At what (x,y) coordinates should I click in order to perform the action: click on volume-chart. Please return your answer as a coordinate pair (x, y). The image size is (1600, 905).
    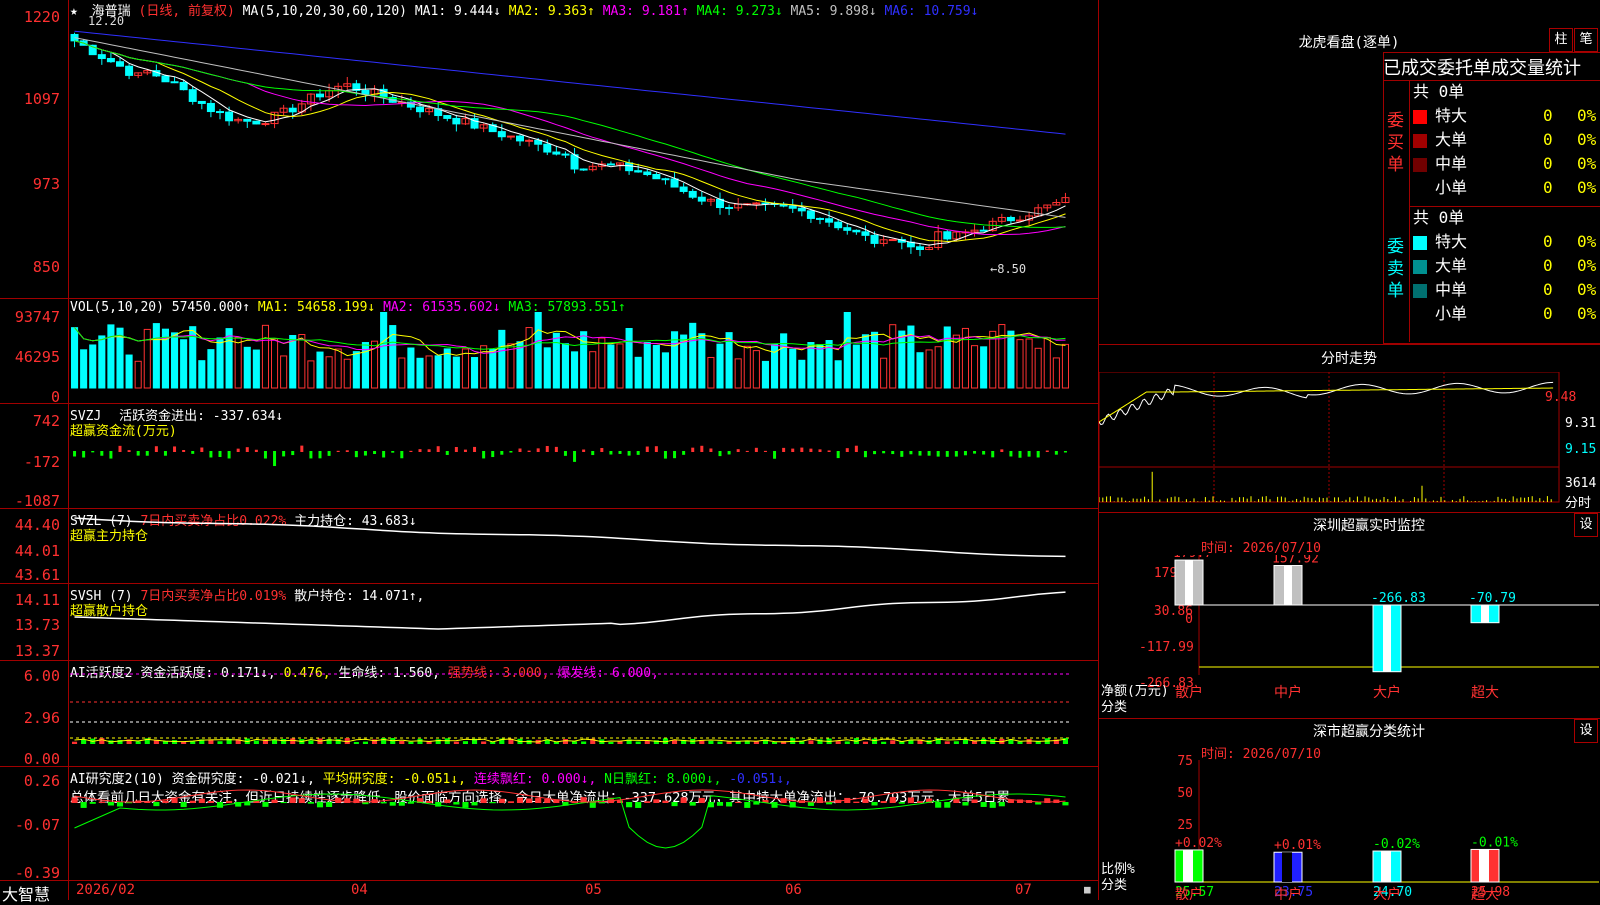
    Looking at the image, I should click on (584, 355).